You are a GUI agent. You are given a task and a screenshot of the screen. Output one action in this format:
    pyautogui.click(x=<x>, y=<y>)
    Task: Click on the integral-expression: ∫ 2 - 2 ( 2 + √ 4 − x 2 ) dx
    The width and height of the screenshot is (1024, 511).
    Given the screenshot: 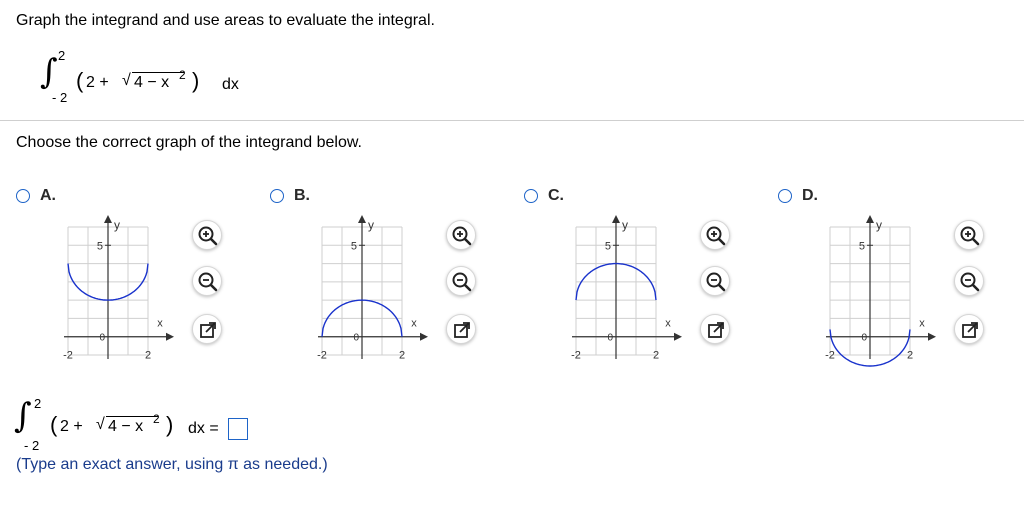 What is the action you would take?
    pyautogui.click(x=170, y=80)
    